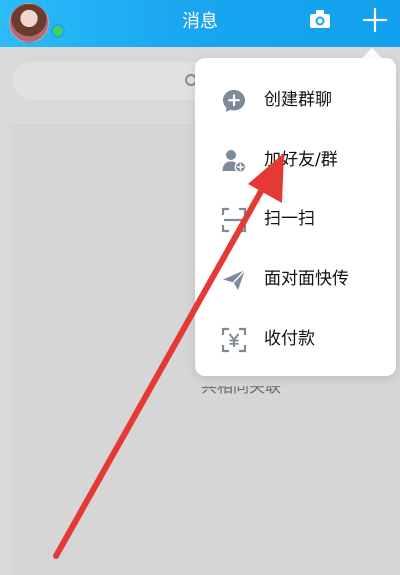  Describe the element at coordinates (301, 160) in the screenshot. I see `menu-item-label: 加好友/群` at that location.